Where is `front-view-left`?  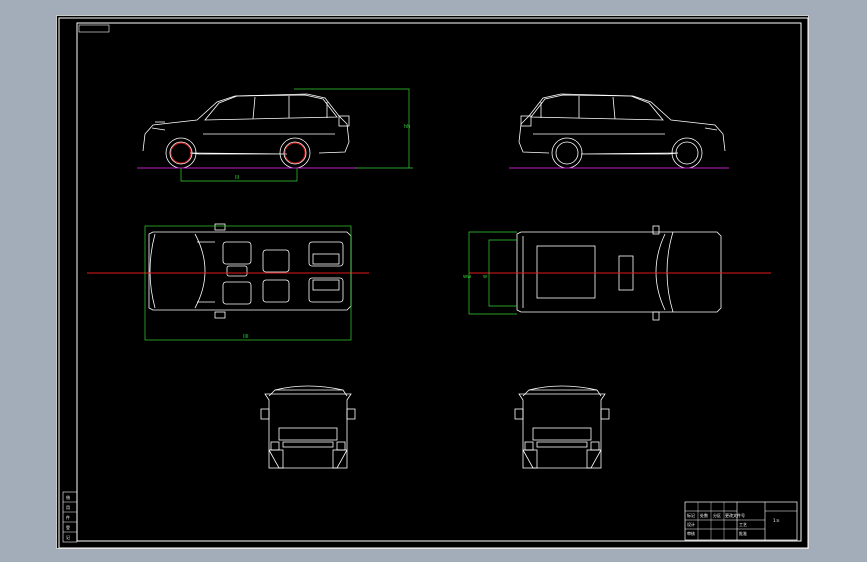
front-view-left is located at coordinates (308, 427).